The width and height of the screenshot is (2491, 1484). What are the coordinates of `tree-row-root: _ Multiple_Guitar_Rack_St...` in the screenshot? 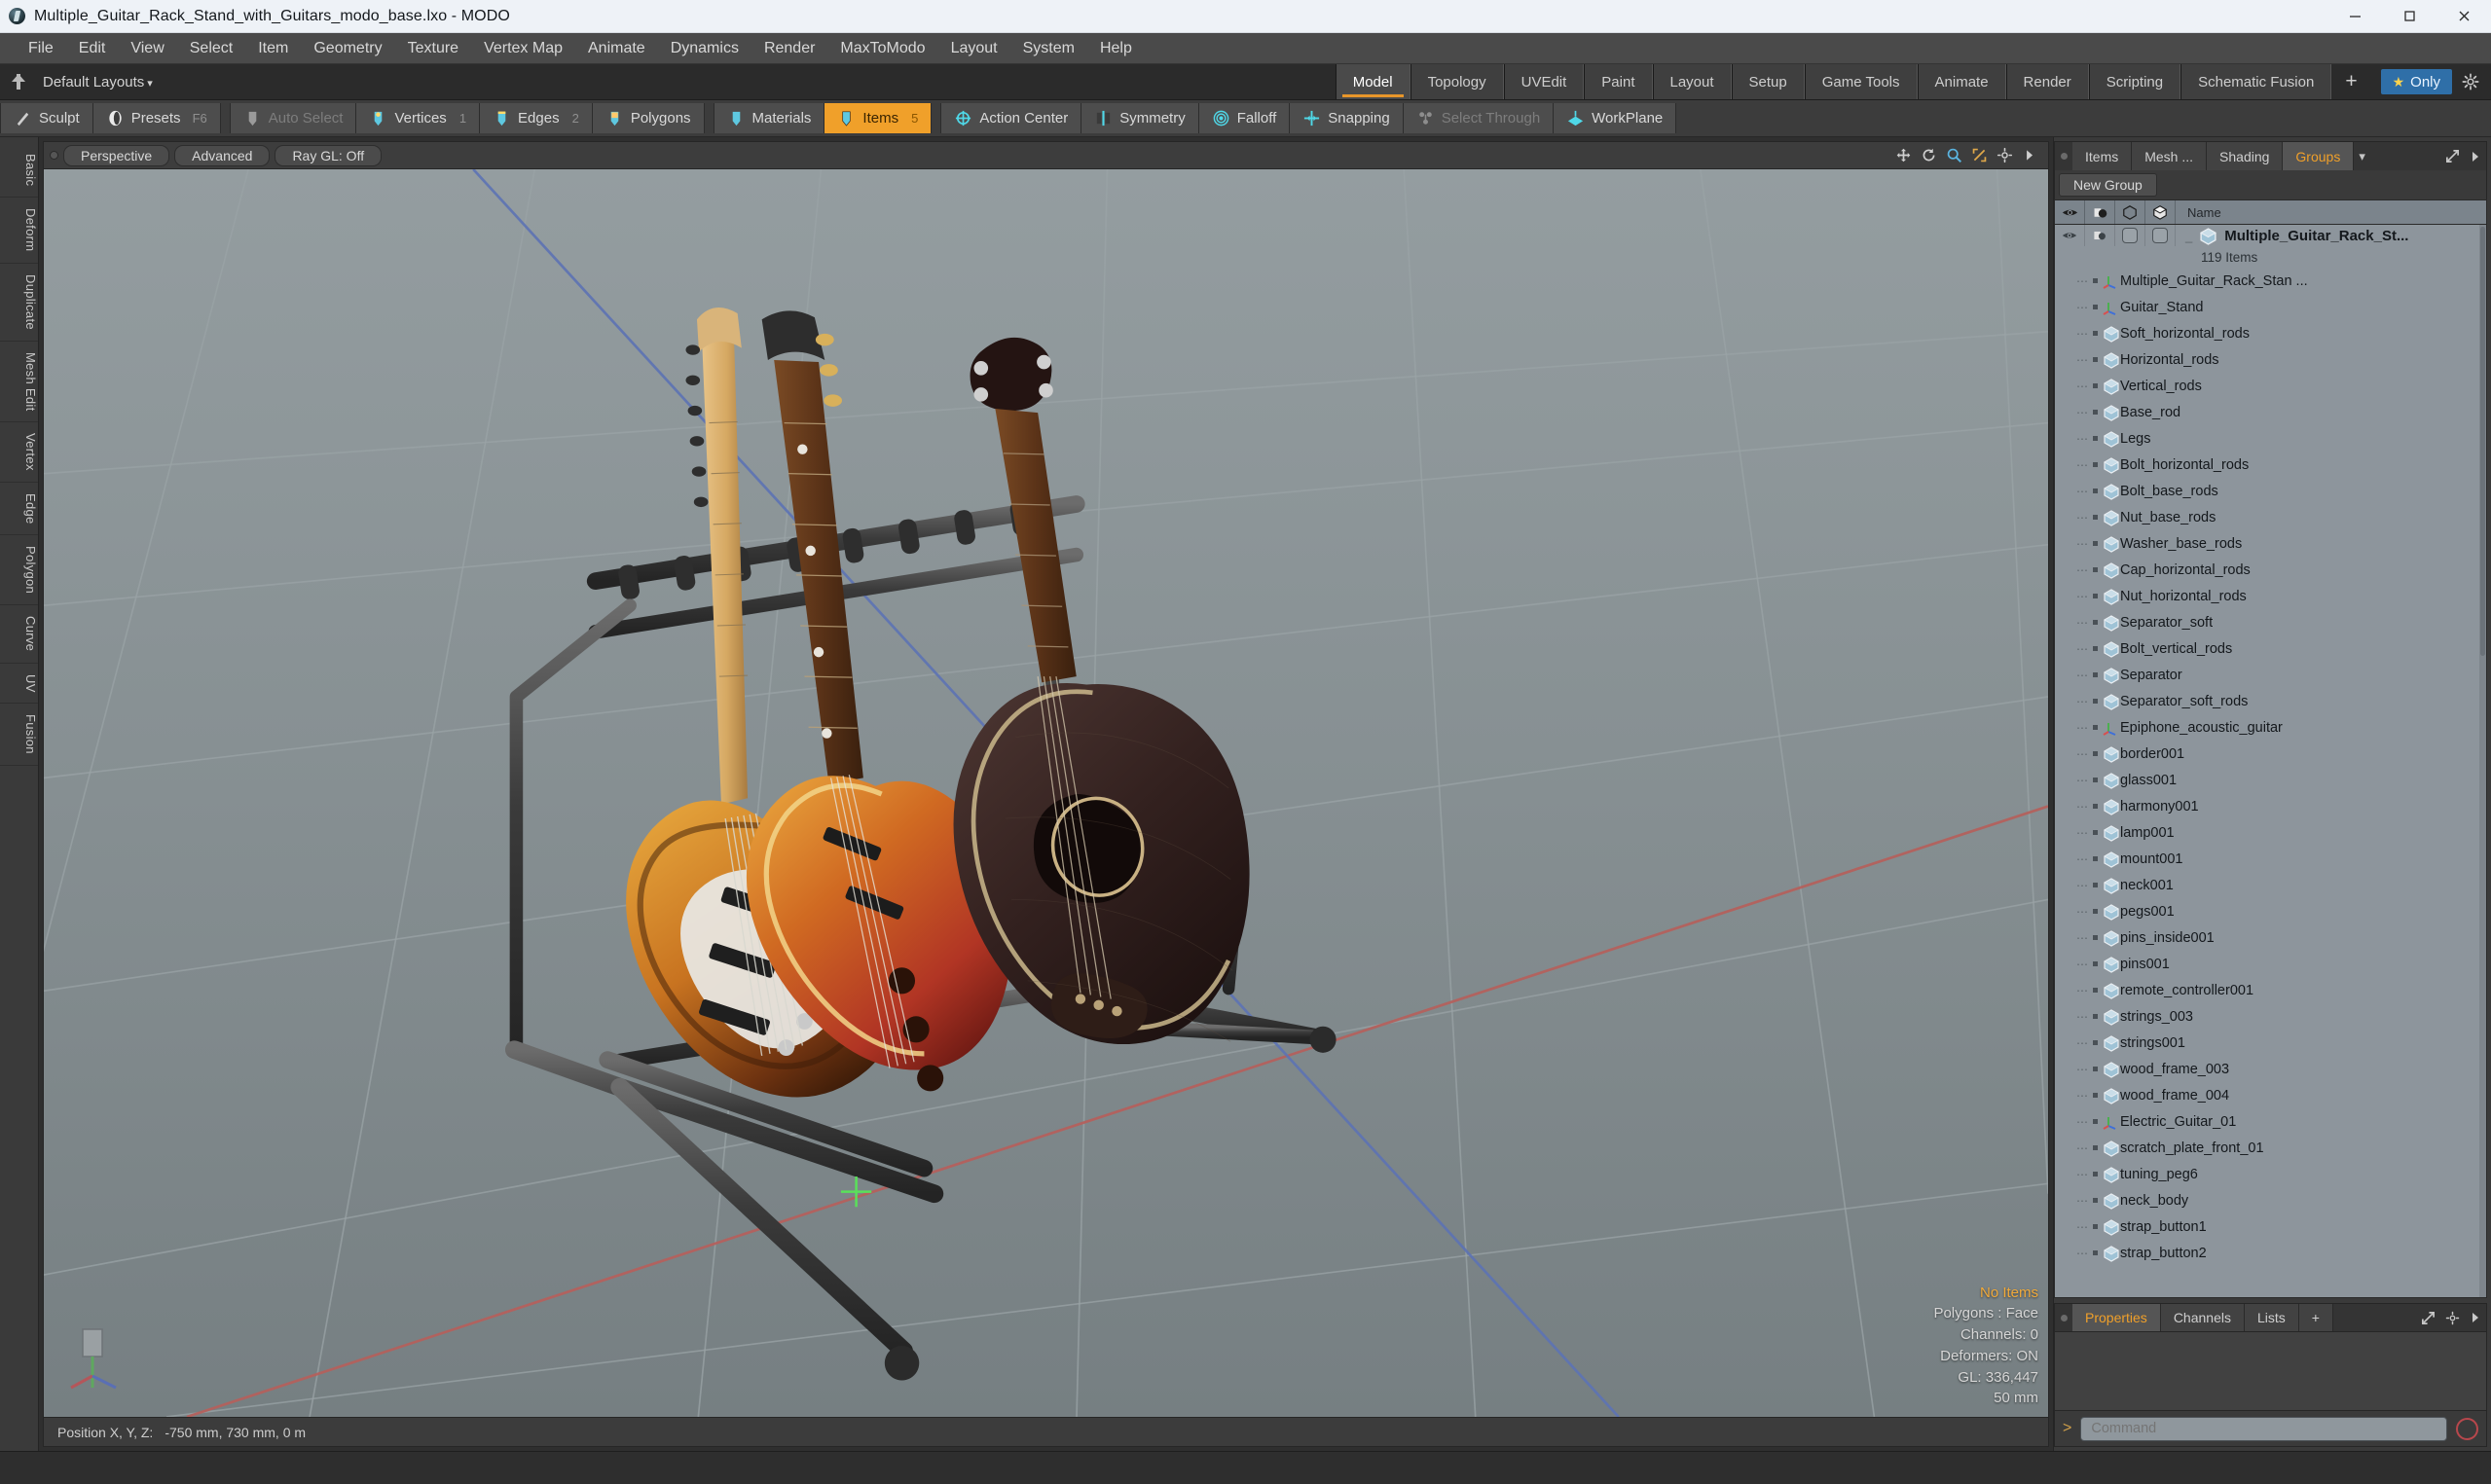 It's located at (2270, 236).